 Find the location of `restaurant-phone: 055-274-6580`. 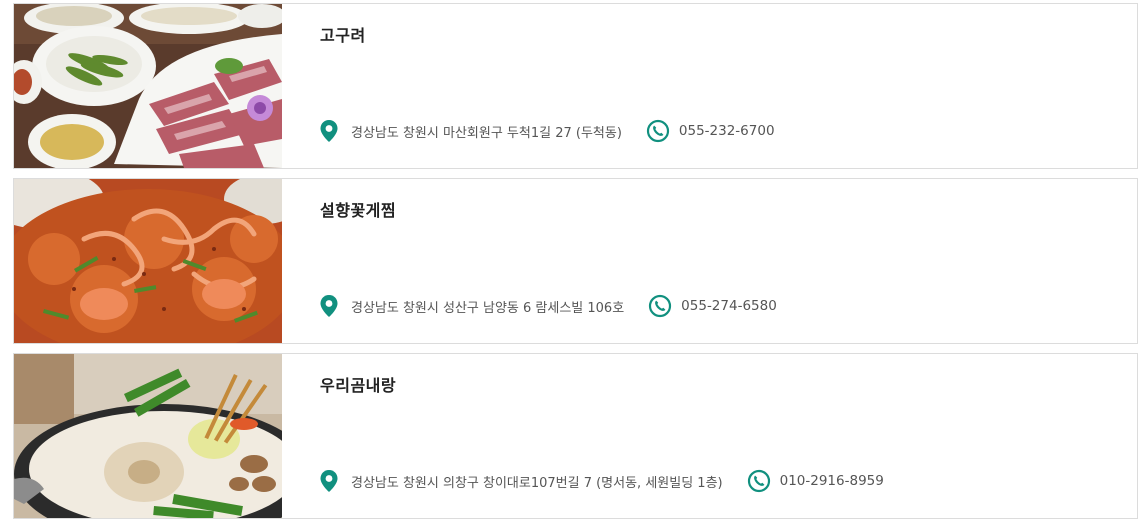

restaurant-phone: 055-274-6580 is located at coordinates (729, 306).